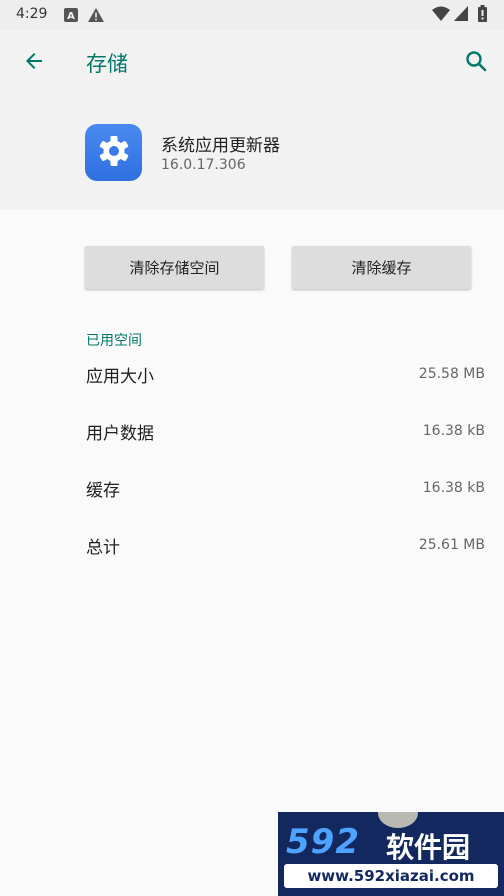 This screenshot has height=896, width=504. What do you see at coordinates (451, 374) in the screenshot?
I see `row-value: 25.58 MB` at bounding box center [451, 374].